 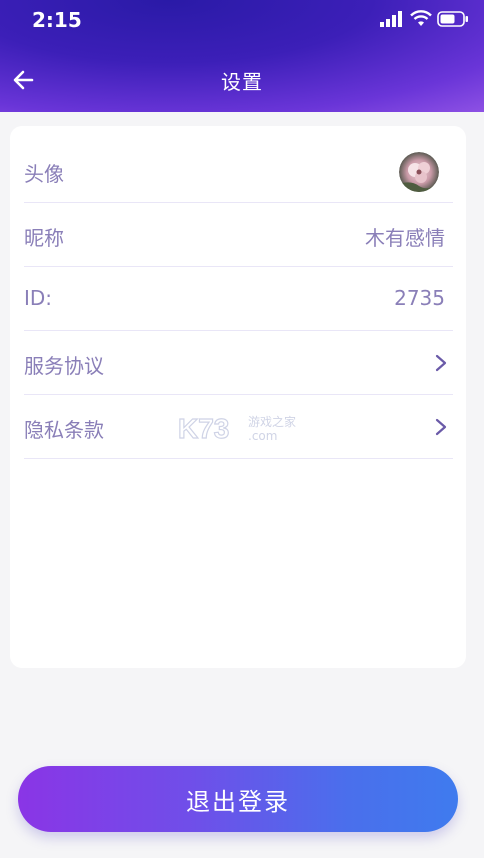 I want to click on k73-watermark-logo: K73 游戏之家 .com, so click(x=236, y=428).